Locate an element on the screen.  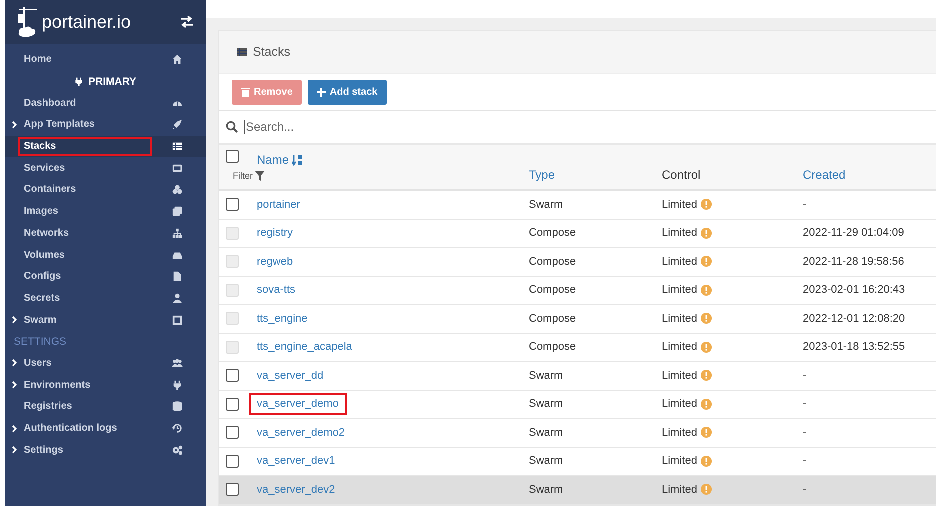
table-cell-text: 2022-12-01 12:08:20 is located at coordinates (854, 318).